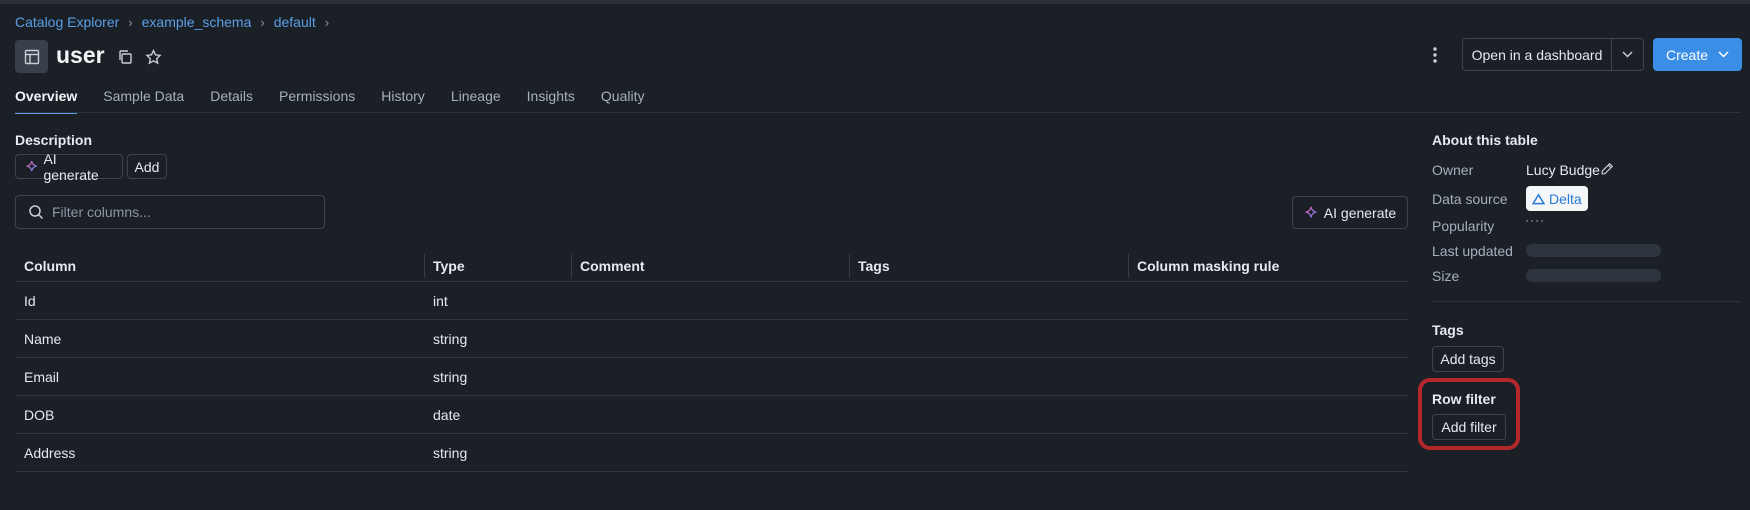 The image size is (1750, 510). I want to click on breadcrumb-schema: example_schema, so click(197, 22).